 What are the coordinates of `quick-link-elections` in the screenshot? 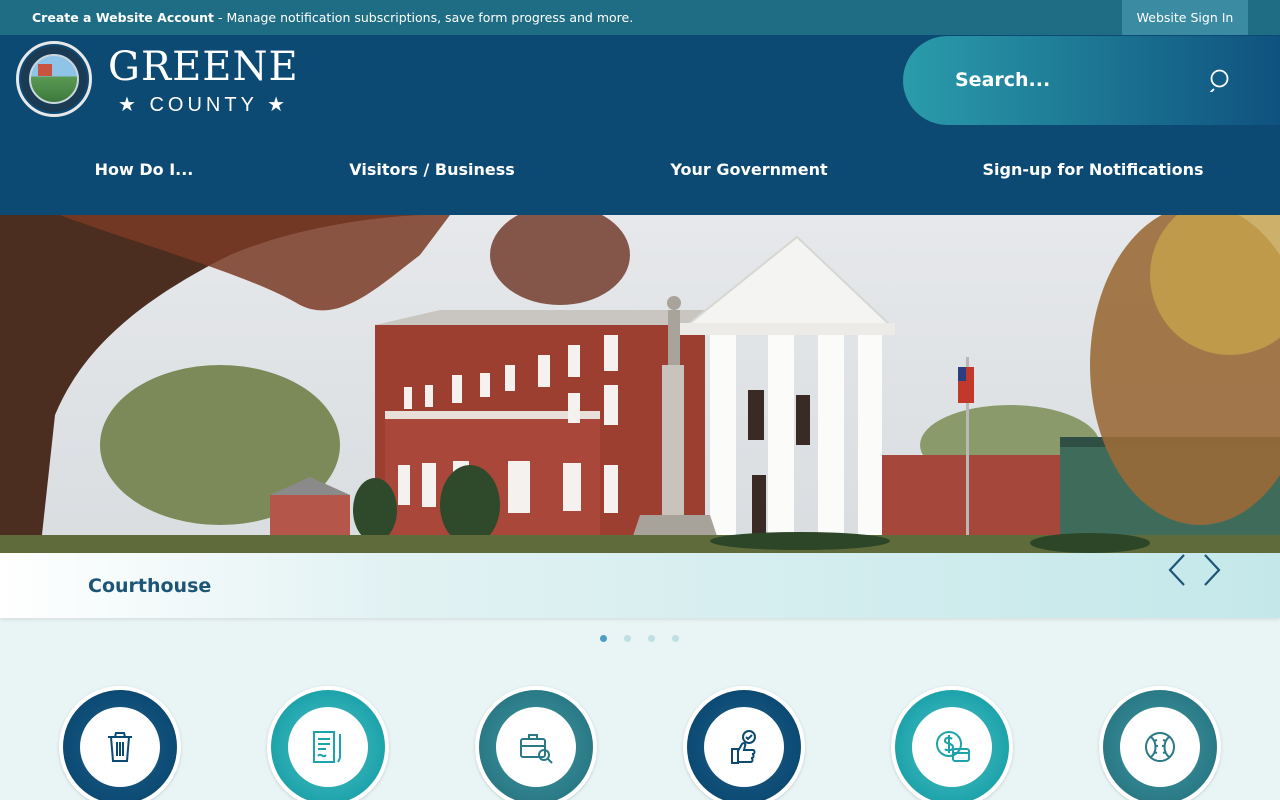 It's located at (744, 743).